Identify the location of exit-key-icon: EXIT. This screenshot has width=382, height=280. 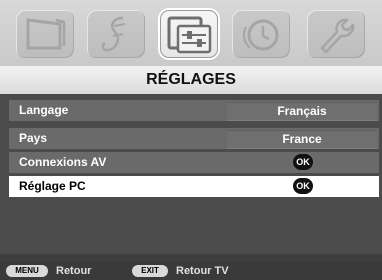
(150, 271).